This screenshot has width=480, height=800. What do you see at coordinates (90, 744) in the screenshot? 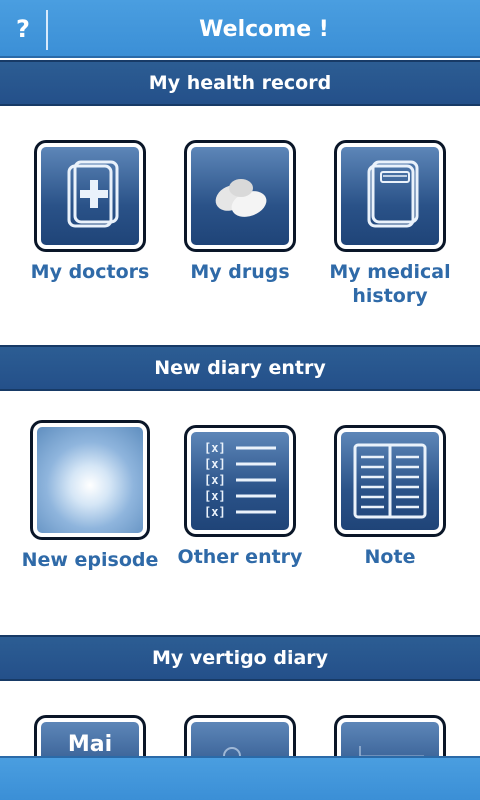
I see `calendar-icon: Mai` at bounding box center [90, 744].